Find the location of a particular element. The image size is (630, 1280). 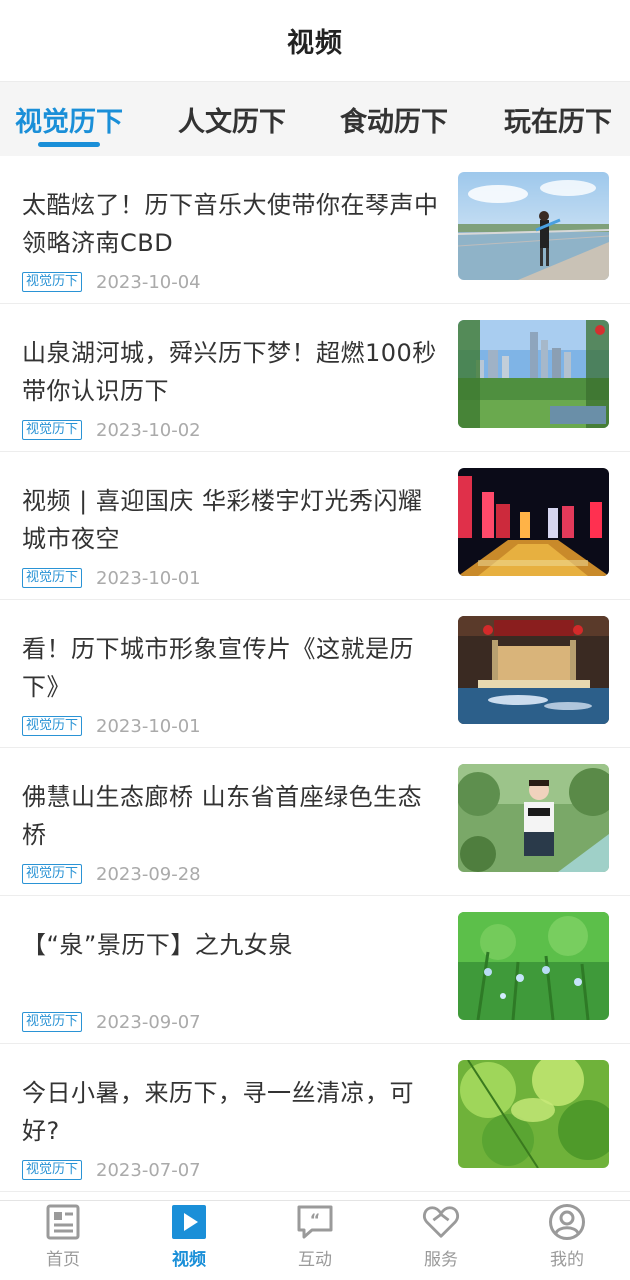

publish-date: 2023-09-28 is located at coordinates (148, 874).